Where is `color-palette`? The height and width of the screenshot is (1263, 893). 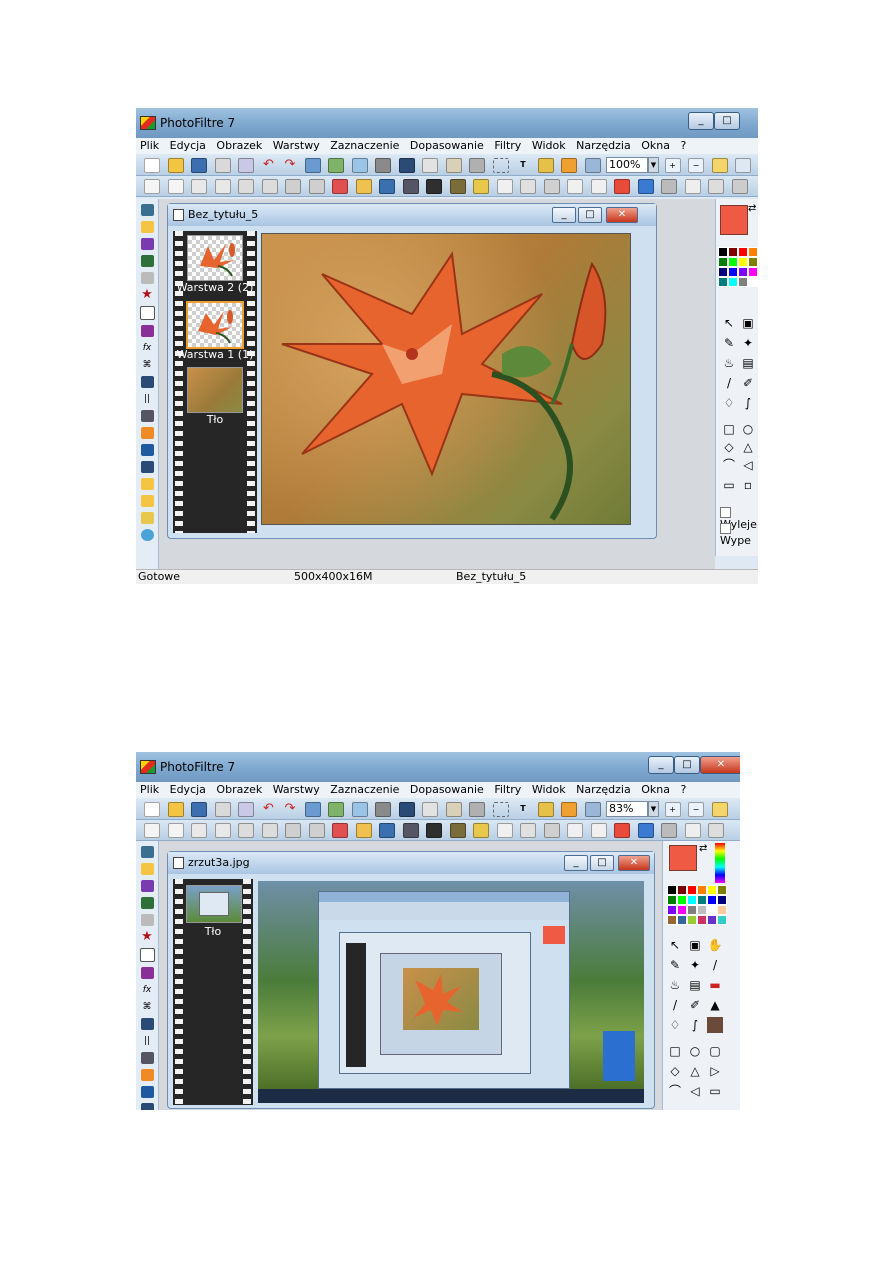
color-palette is located at coordinates (738, 267).